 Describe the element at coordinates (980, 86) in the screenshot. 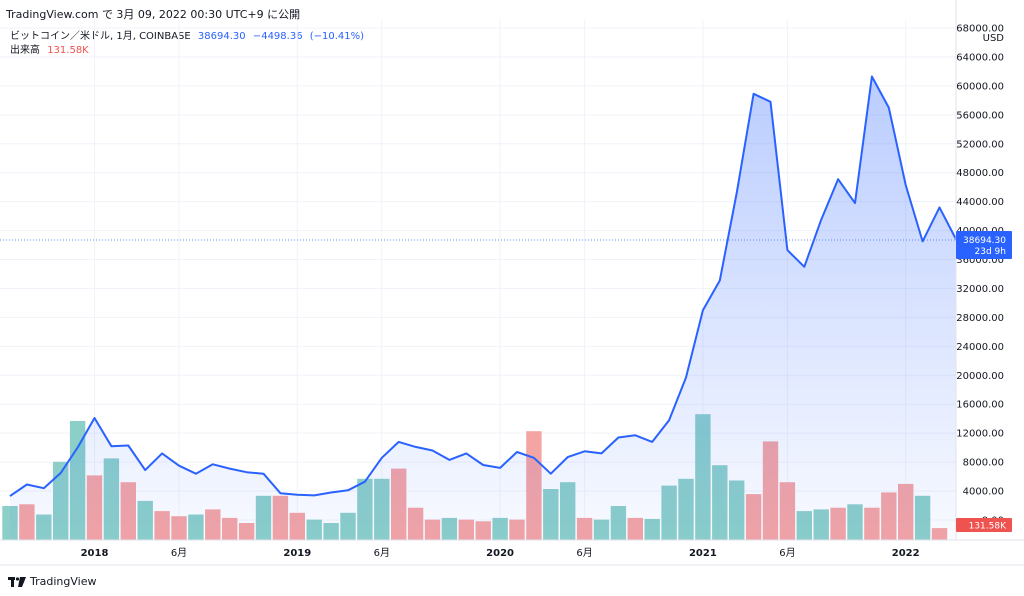

I see `y-tick-label: 60000.00` at that location.